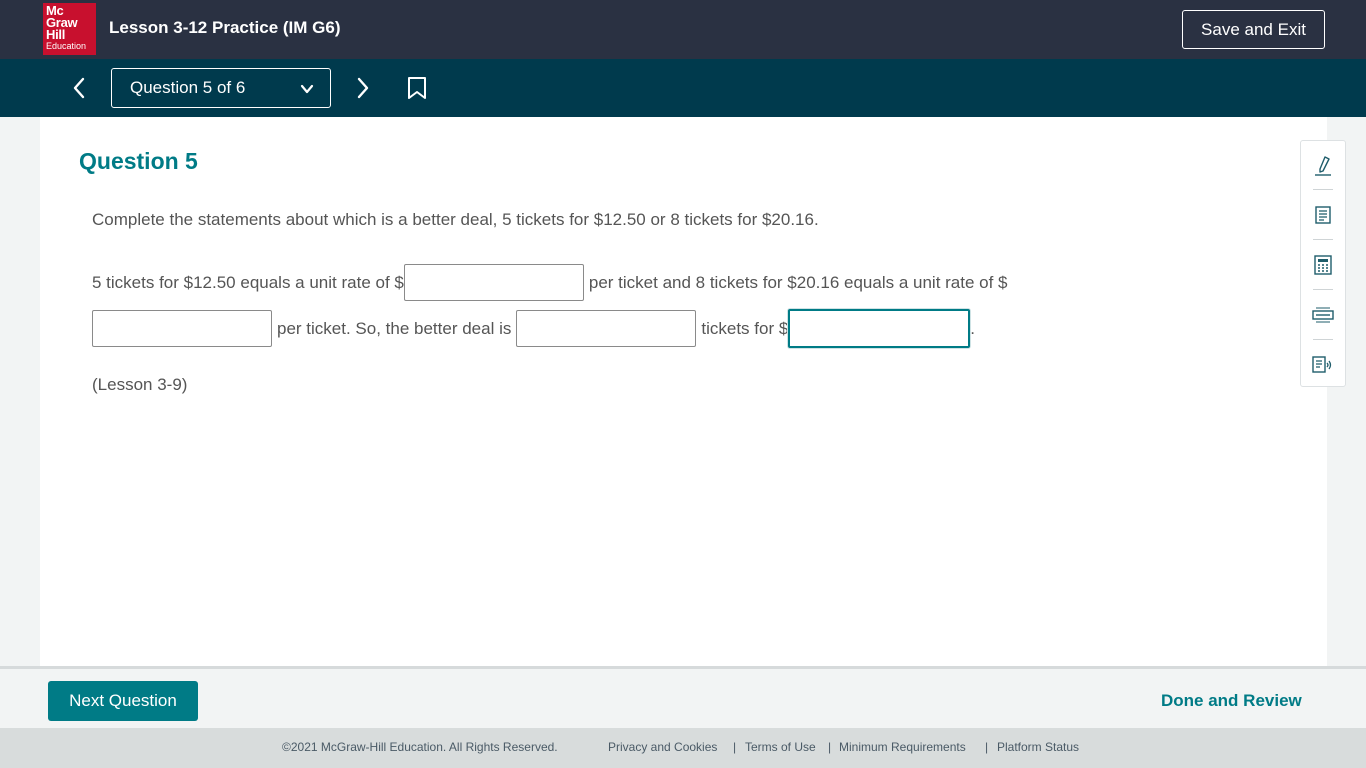 The width and height of the screenshot is (1366, 768). I want to click on chevron-left-icon, so click(79, 88).